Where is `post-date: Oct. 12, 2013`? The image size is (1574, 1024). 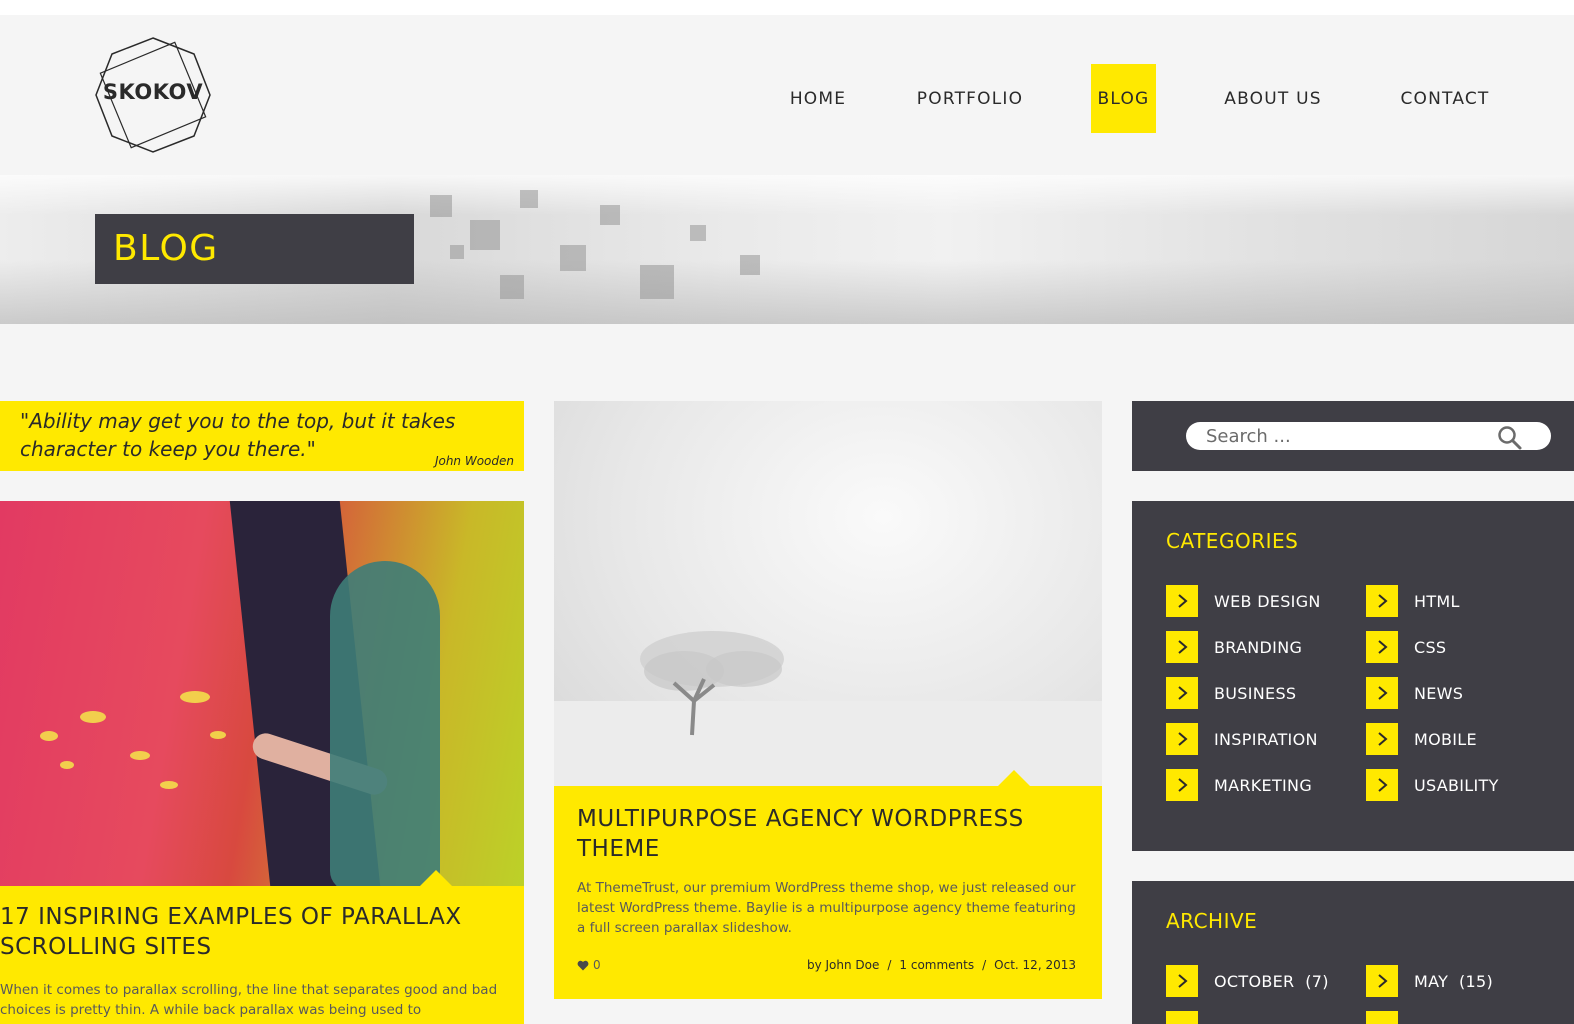
post-date: Oct. 12, 2013 is located at coordinates (1035, 965).